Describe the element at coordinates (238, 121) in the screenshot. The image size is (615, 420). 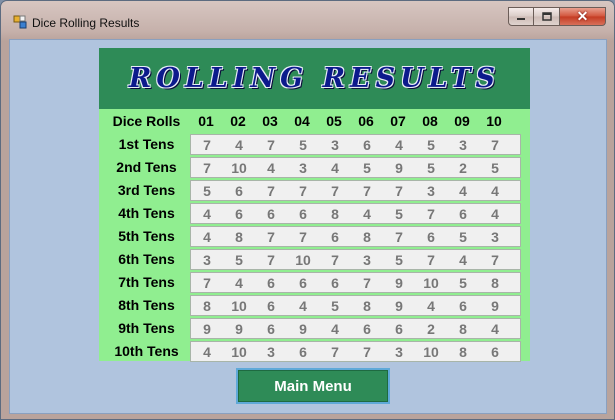
I see `column-header: 02` at that location.